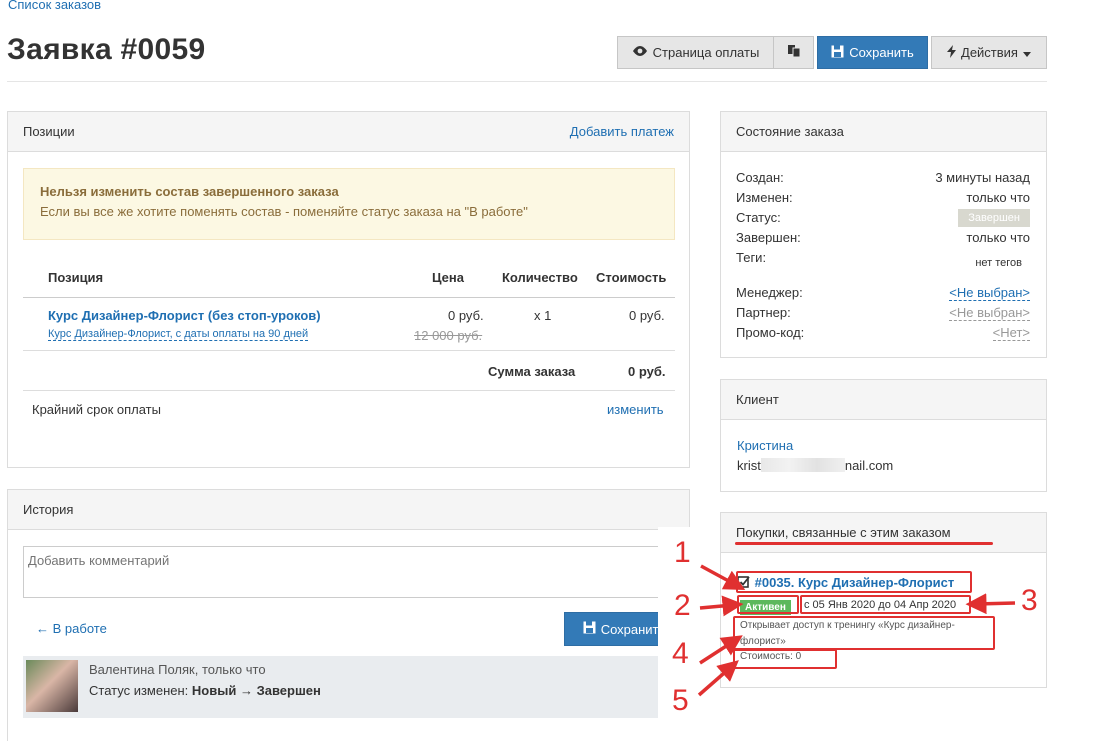 This screenshot has height=741, width=1094. I want to click on annotation-arrows, so click(856, 630).